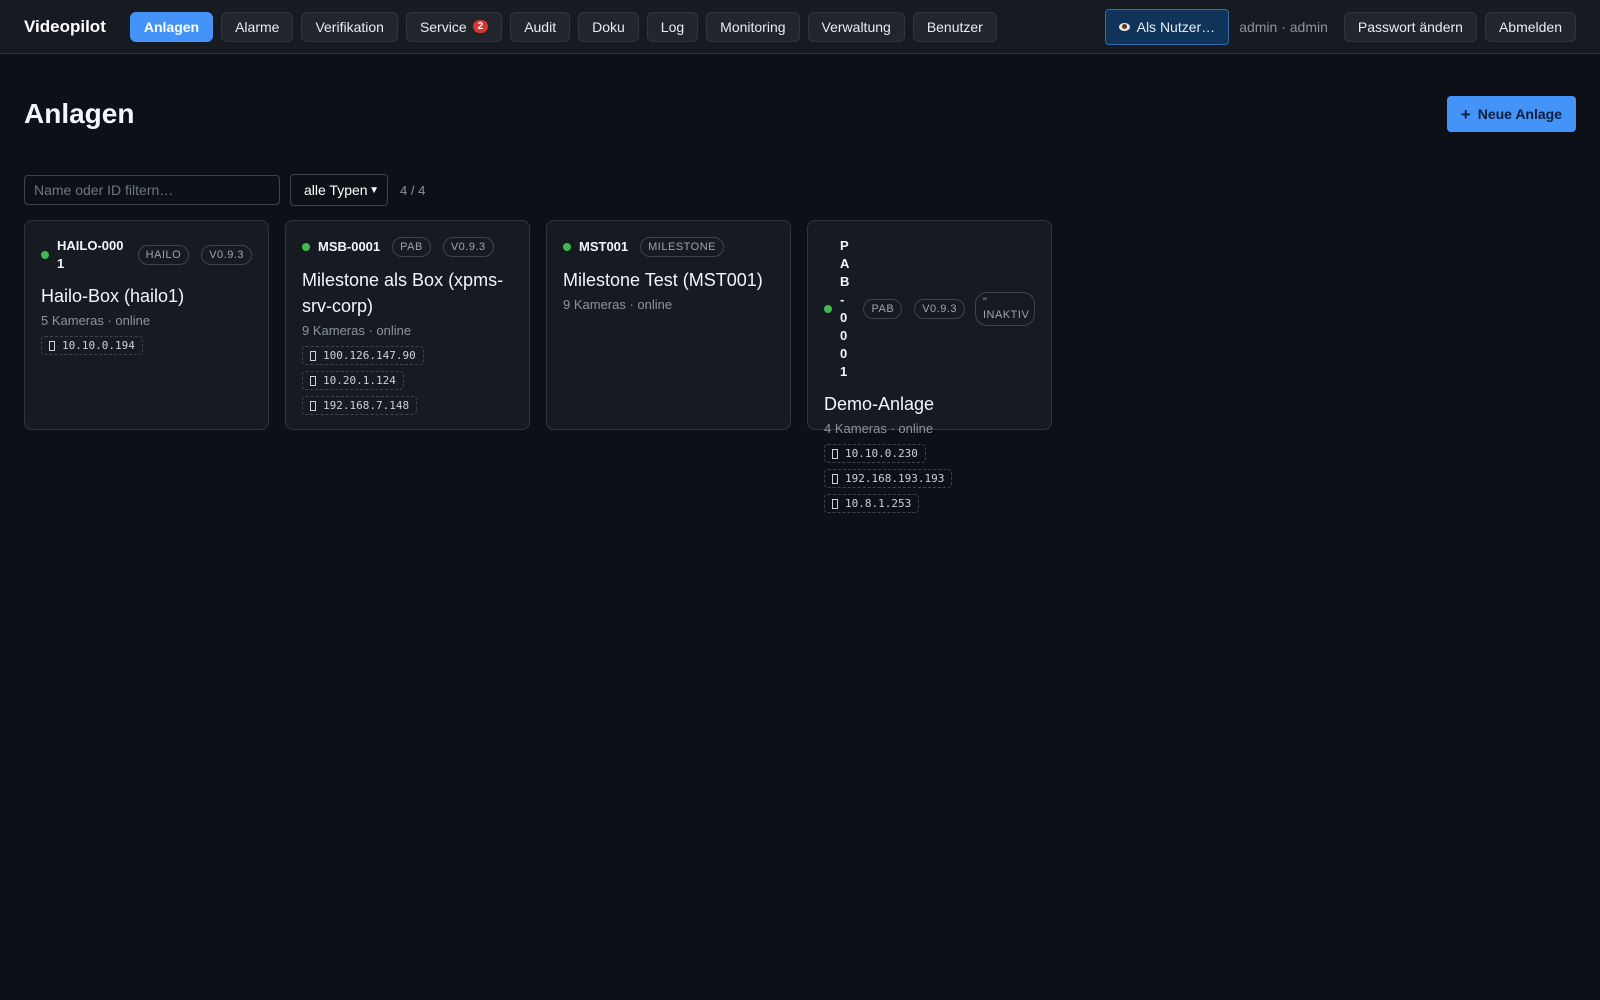 The width and height of the screenshot is (1600, 1000). I want to click on card-title: Milestone als Box (xpms-srv-corp), so click(403, 293).